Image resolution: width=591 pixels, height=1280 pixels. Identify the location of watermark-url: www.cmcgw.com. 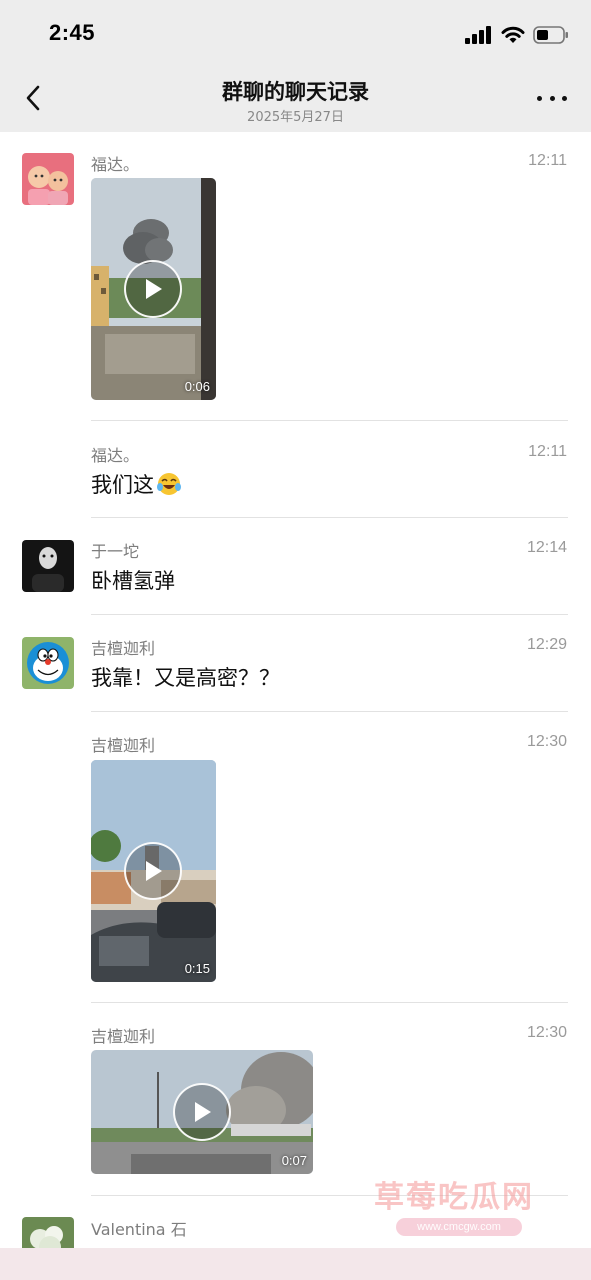
(459, 1227).